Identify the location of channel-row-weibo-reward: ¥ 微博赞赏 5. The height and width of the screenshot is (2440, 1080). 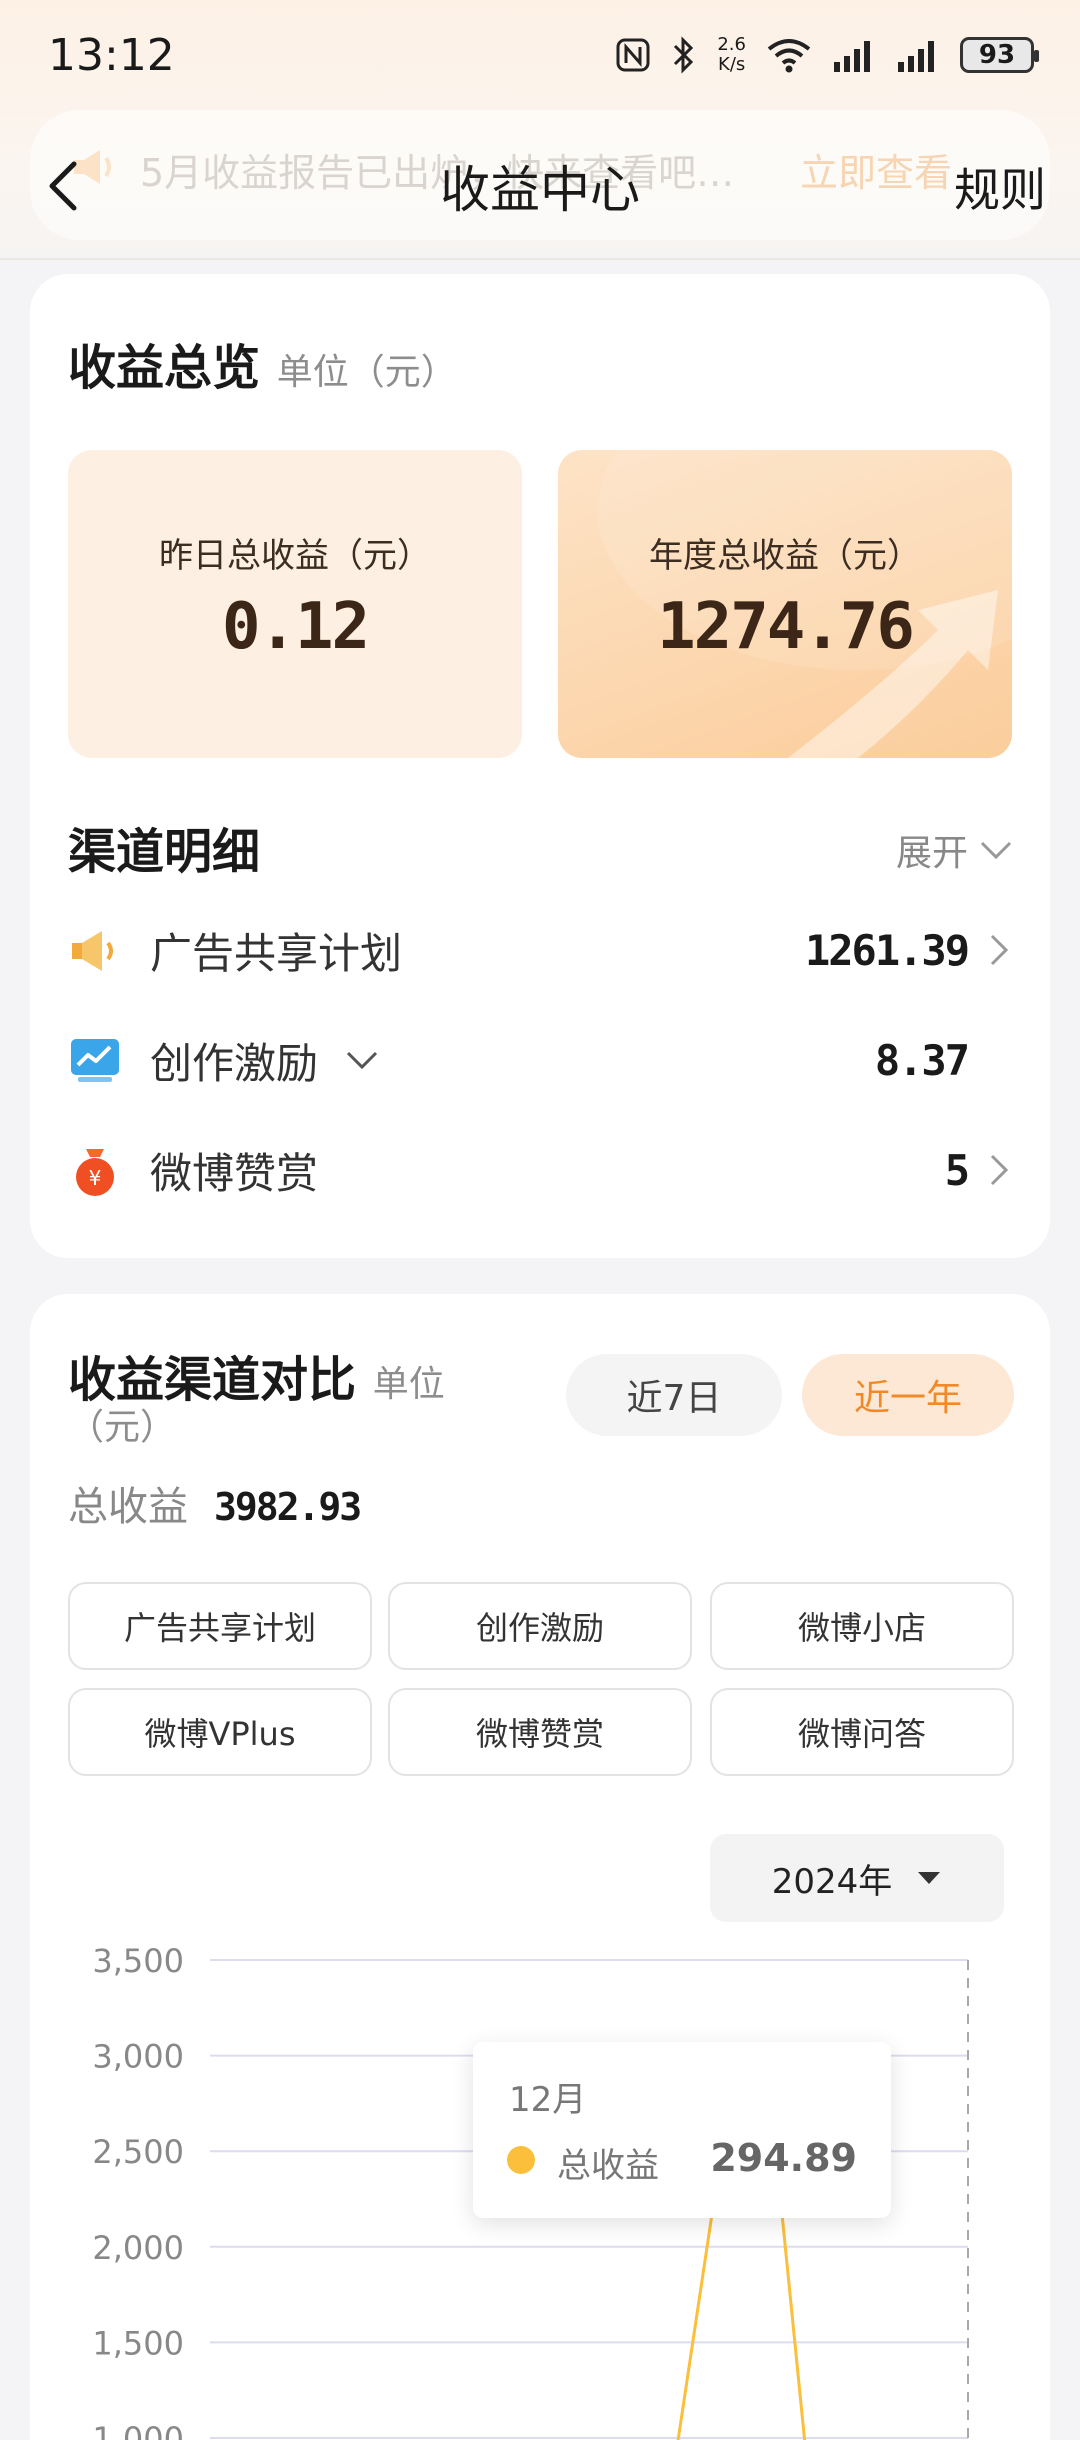
(541, 1170).